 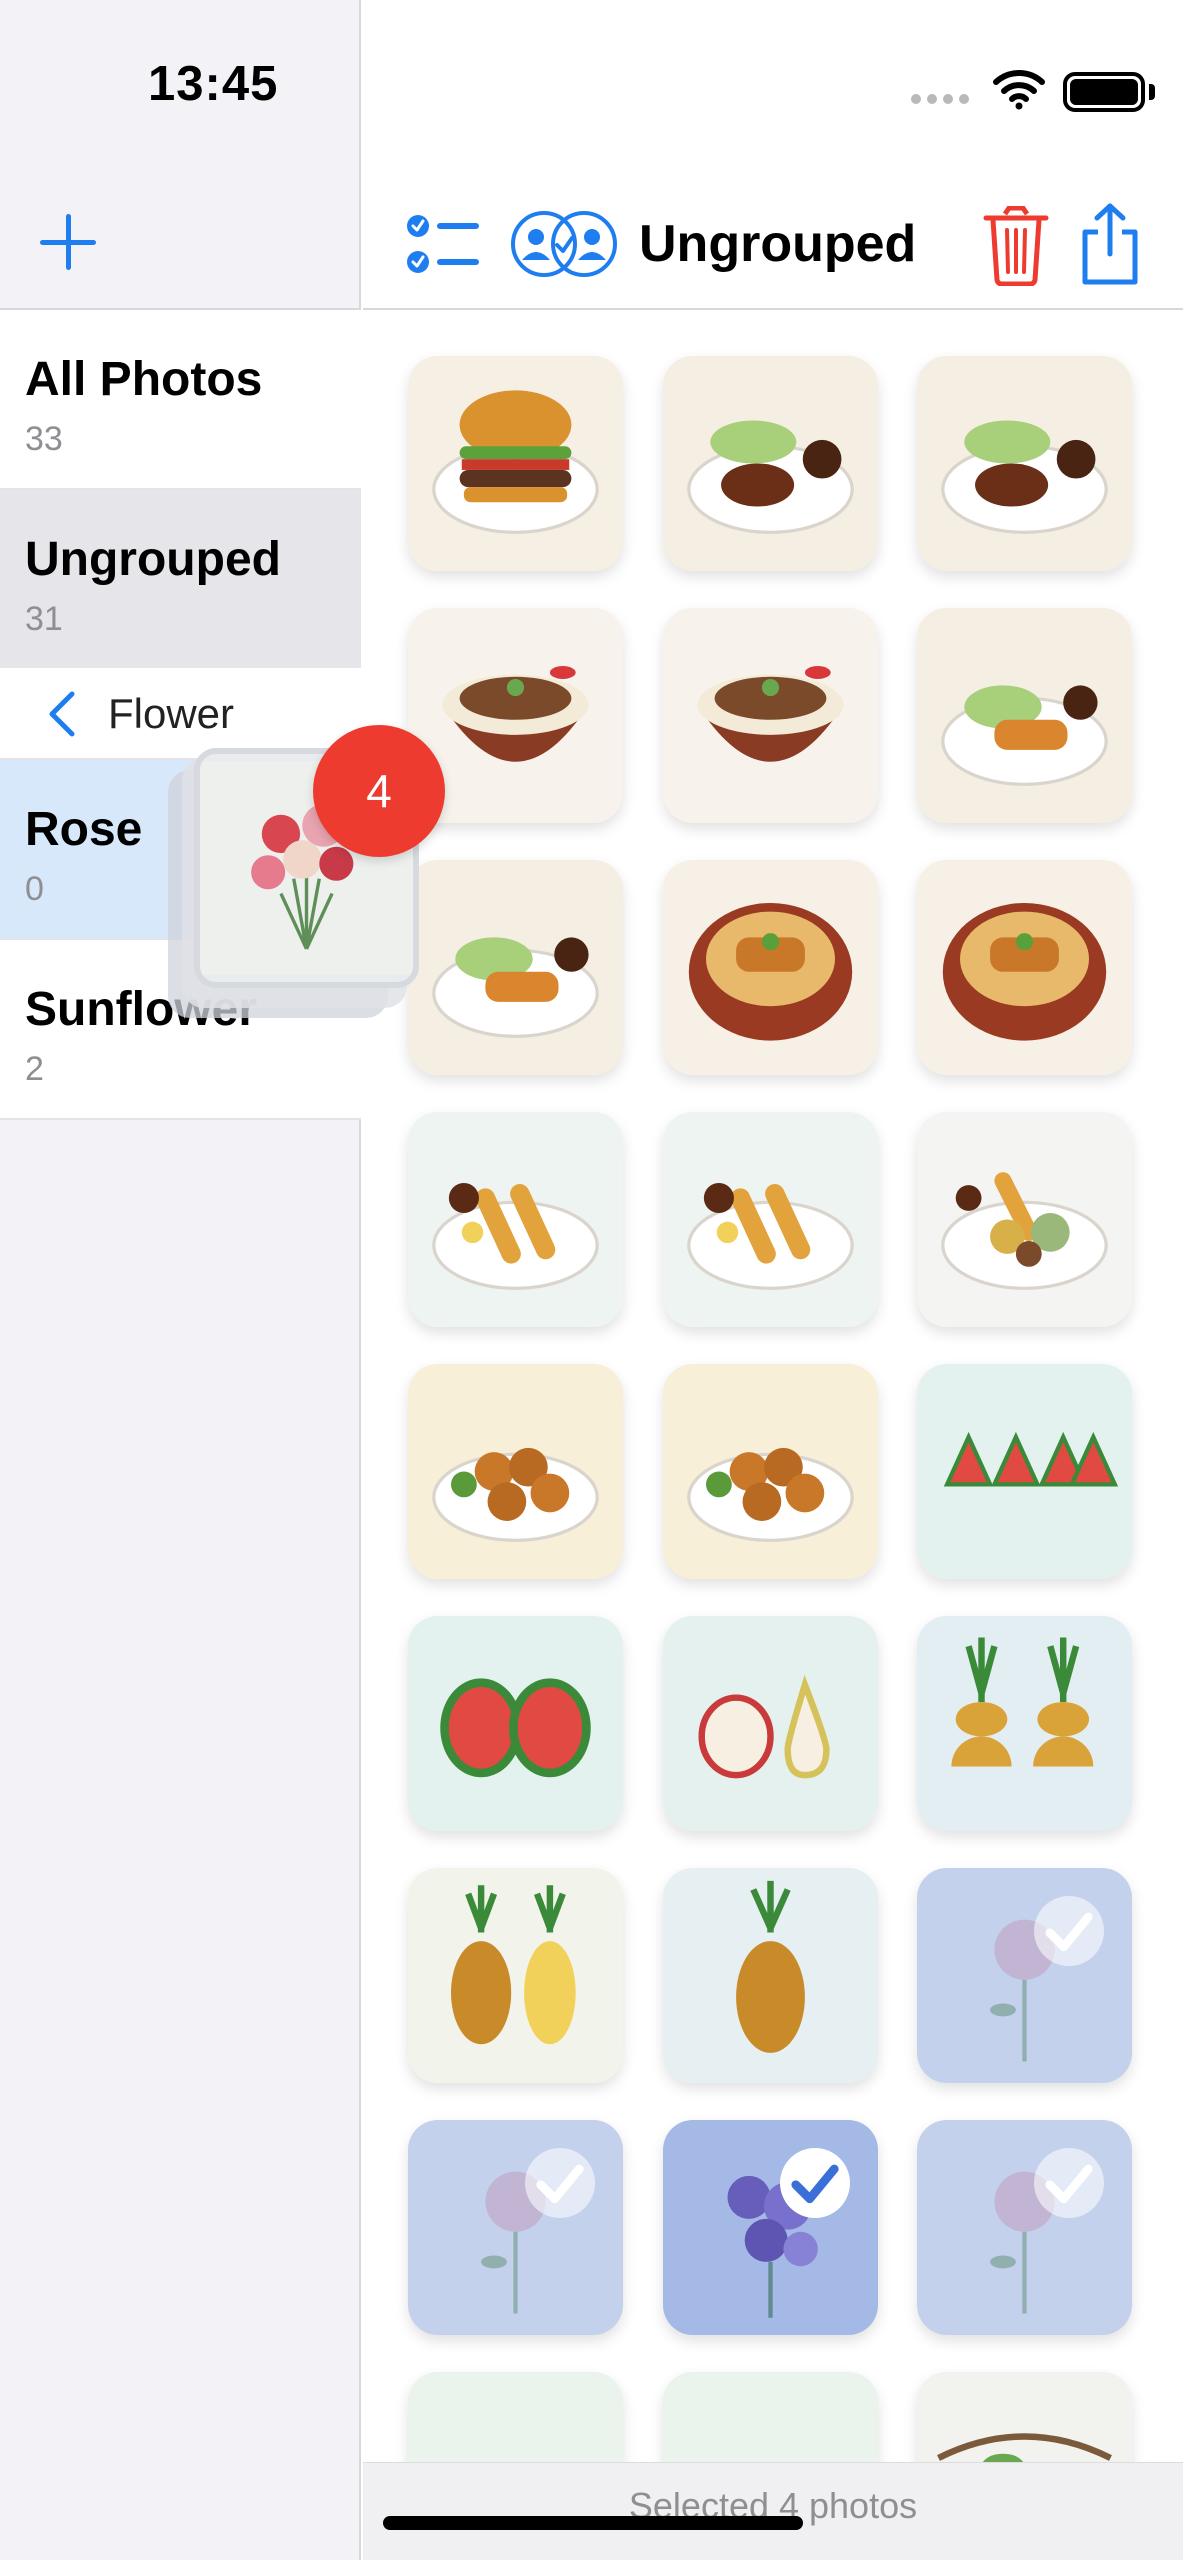 I want to click on bottom-status-bar: Selected 4 photos, so click(x=773, y=2511).